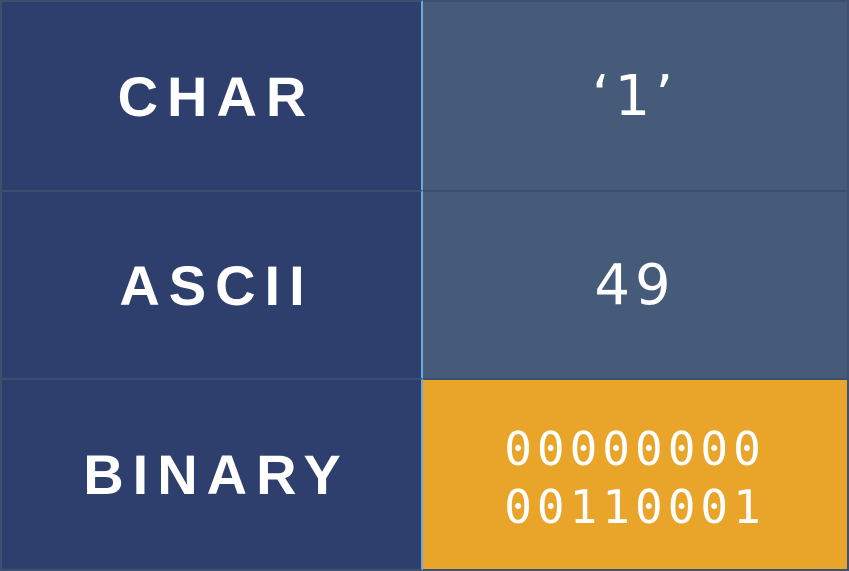 Image resolution: width=849 pixels, height=571 pixels. Describe the element at coordinates (635, 506) in the screenshot. I see `binary-low-byte: 00110001` at that location.